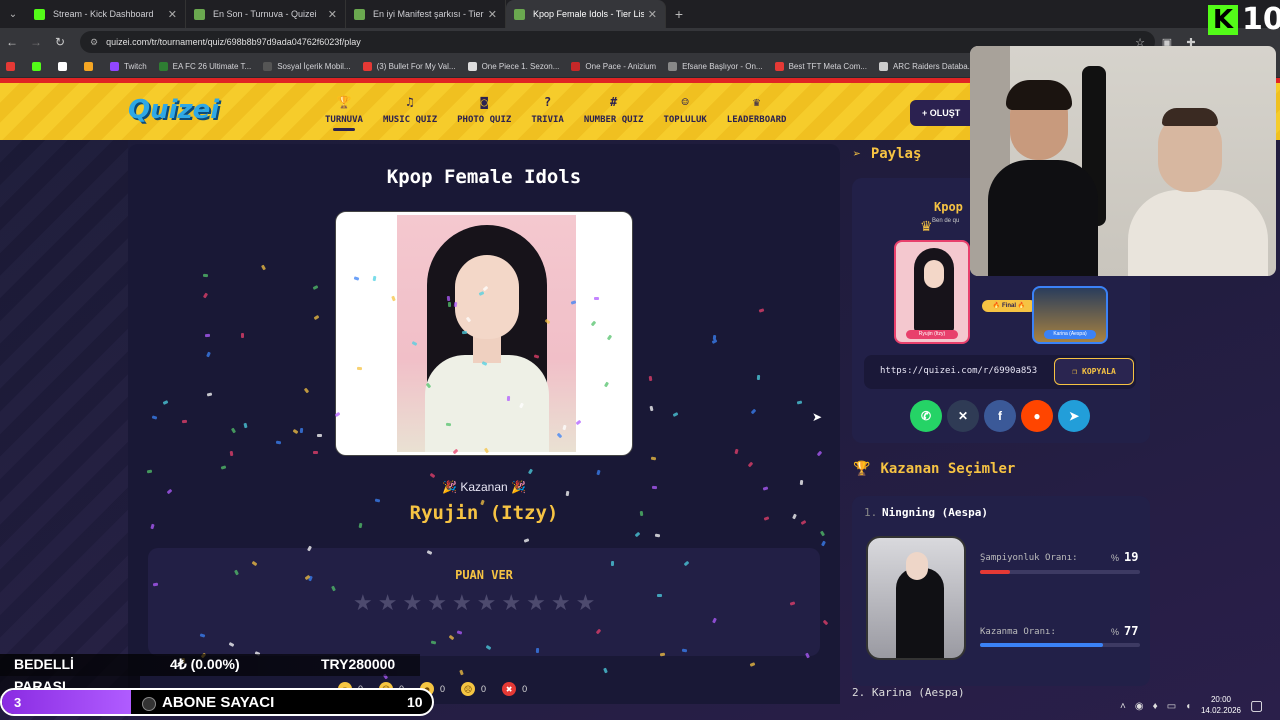 The width and height of the screenshot is (1280, 720). I want to click on chevron-up-icon: ˄, so click(1123, 706).